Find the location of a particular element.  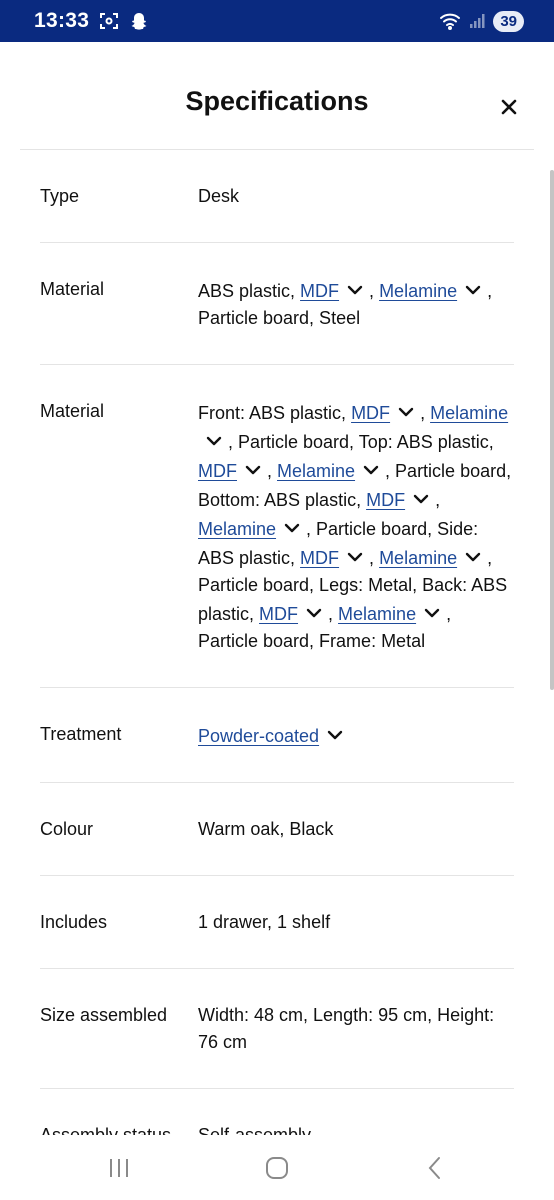

spec-label: Assembly status is located at coordinates (106, 1130).